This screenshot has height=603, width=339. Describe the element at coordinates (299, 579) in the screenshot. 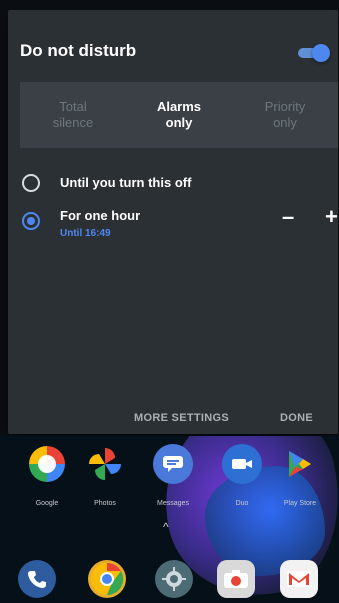

I see `gmail-icon` at that location.